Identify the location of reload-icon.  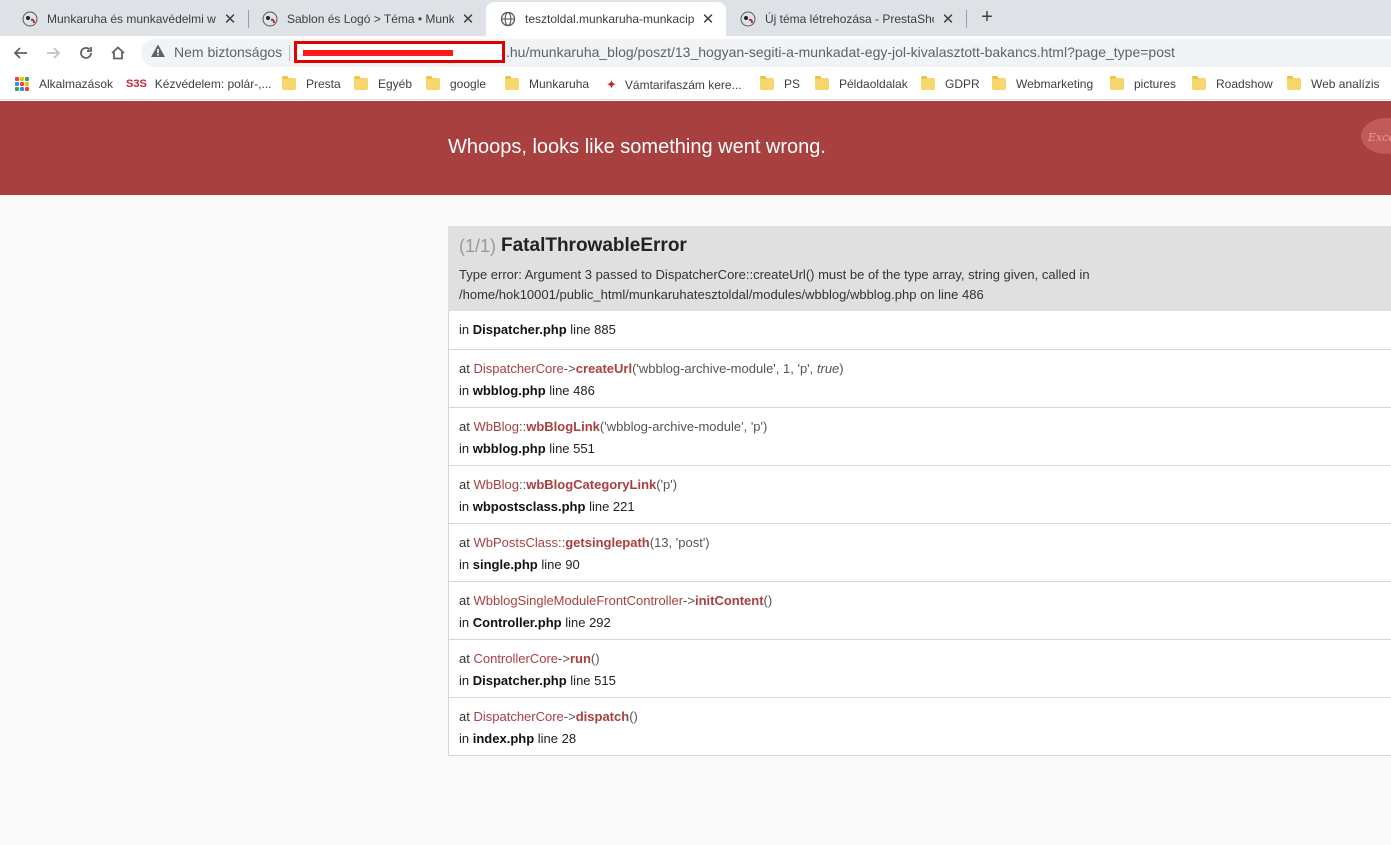
(86, 53).